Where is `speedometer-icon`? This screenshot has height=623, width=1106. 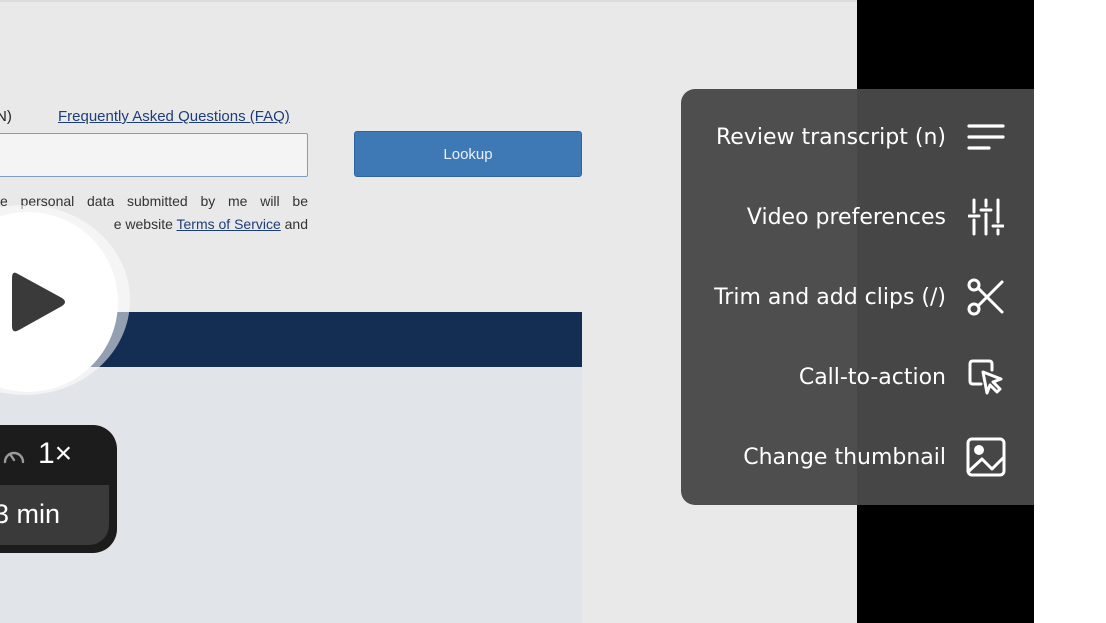 speedometer-icon is located at coordinates (14, 457).